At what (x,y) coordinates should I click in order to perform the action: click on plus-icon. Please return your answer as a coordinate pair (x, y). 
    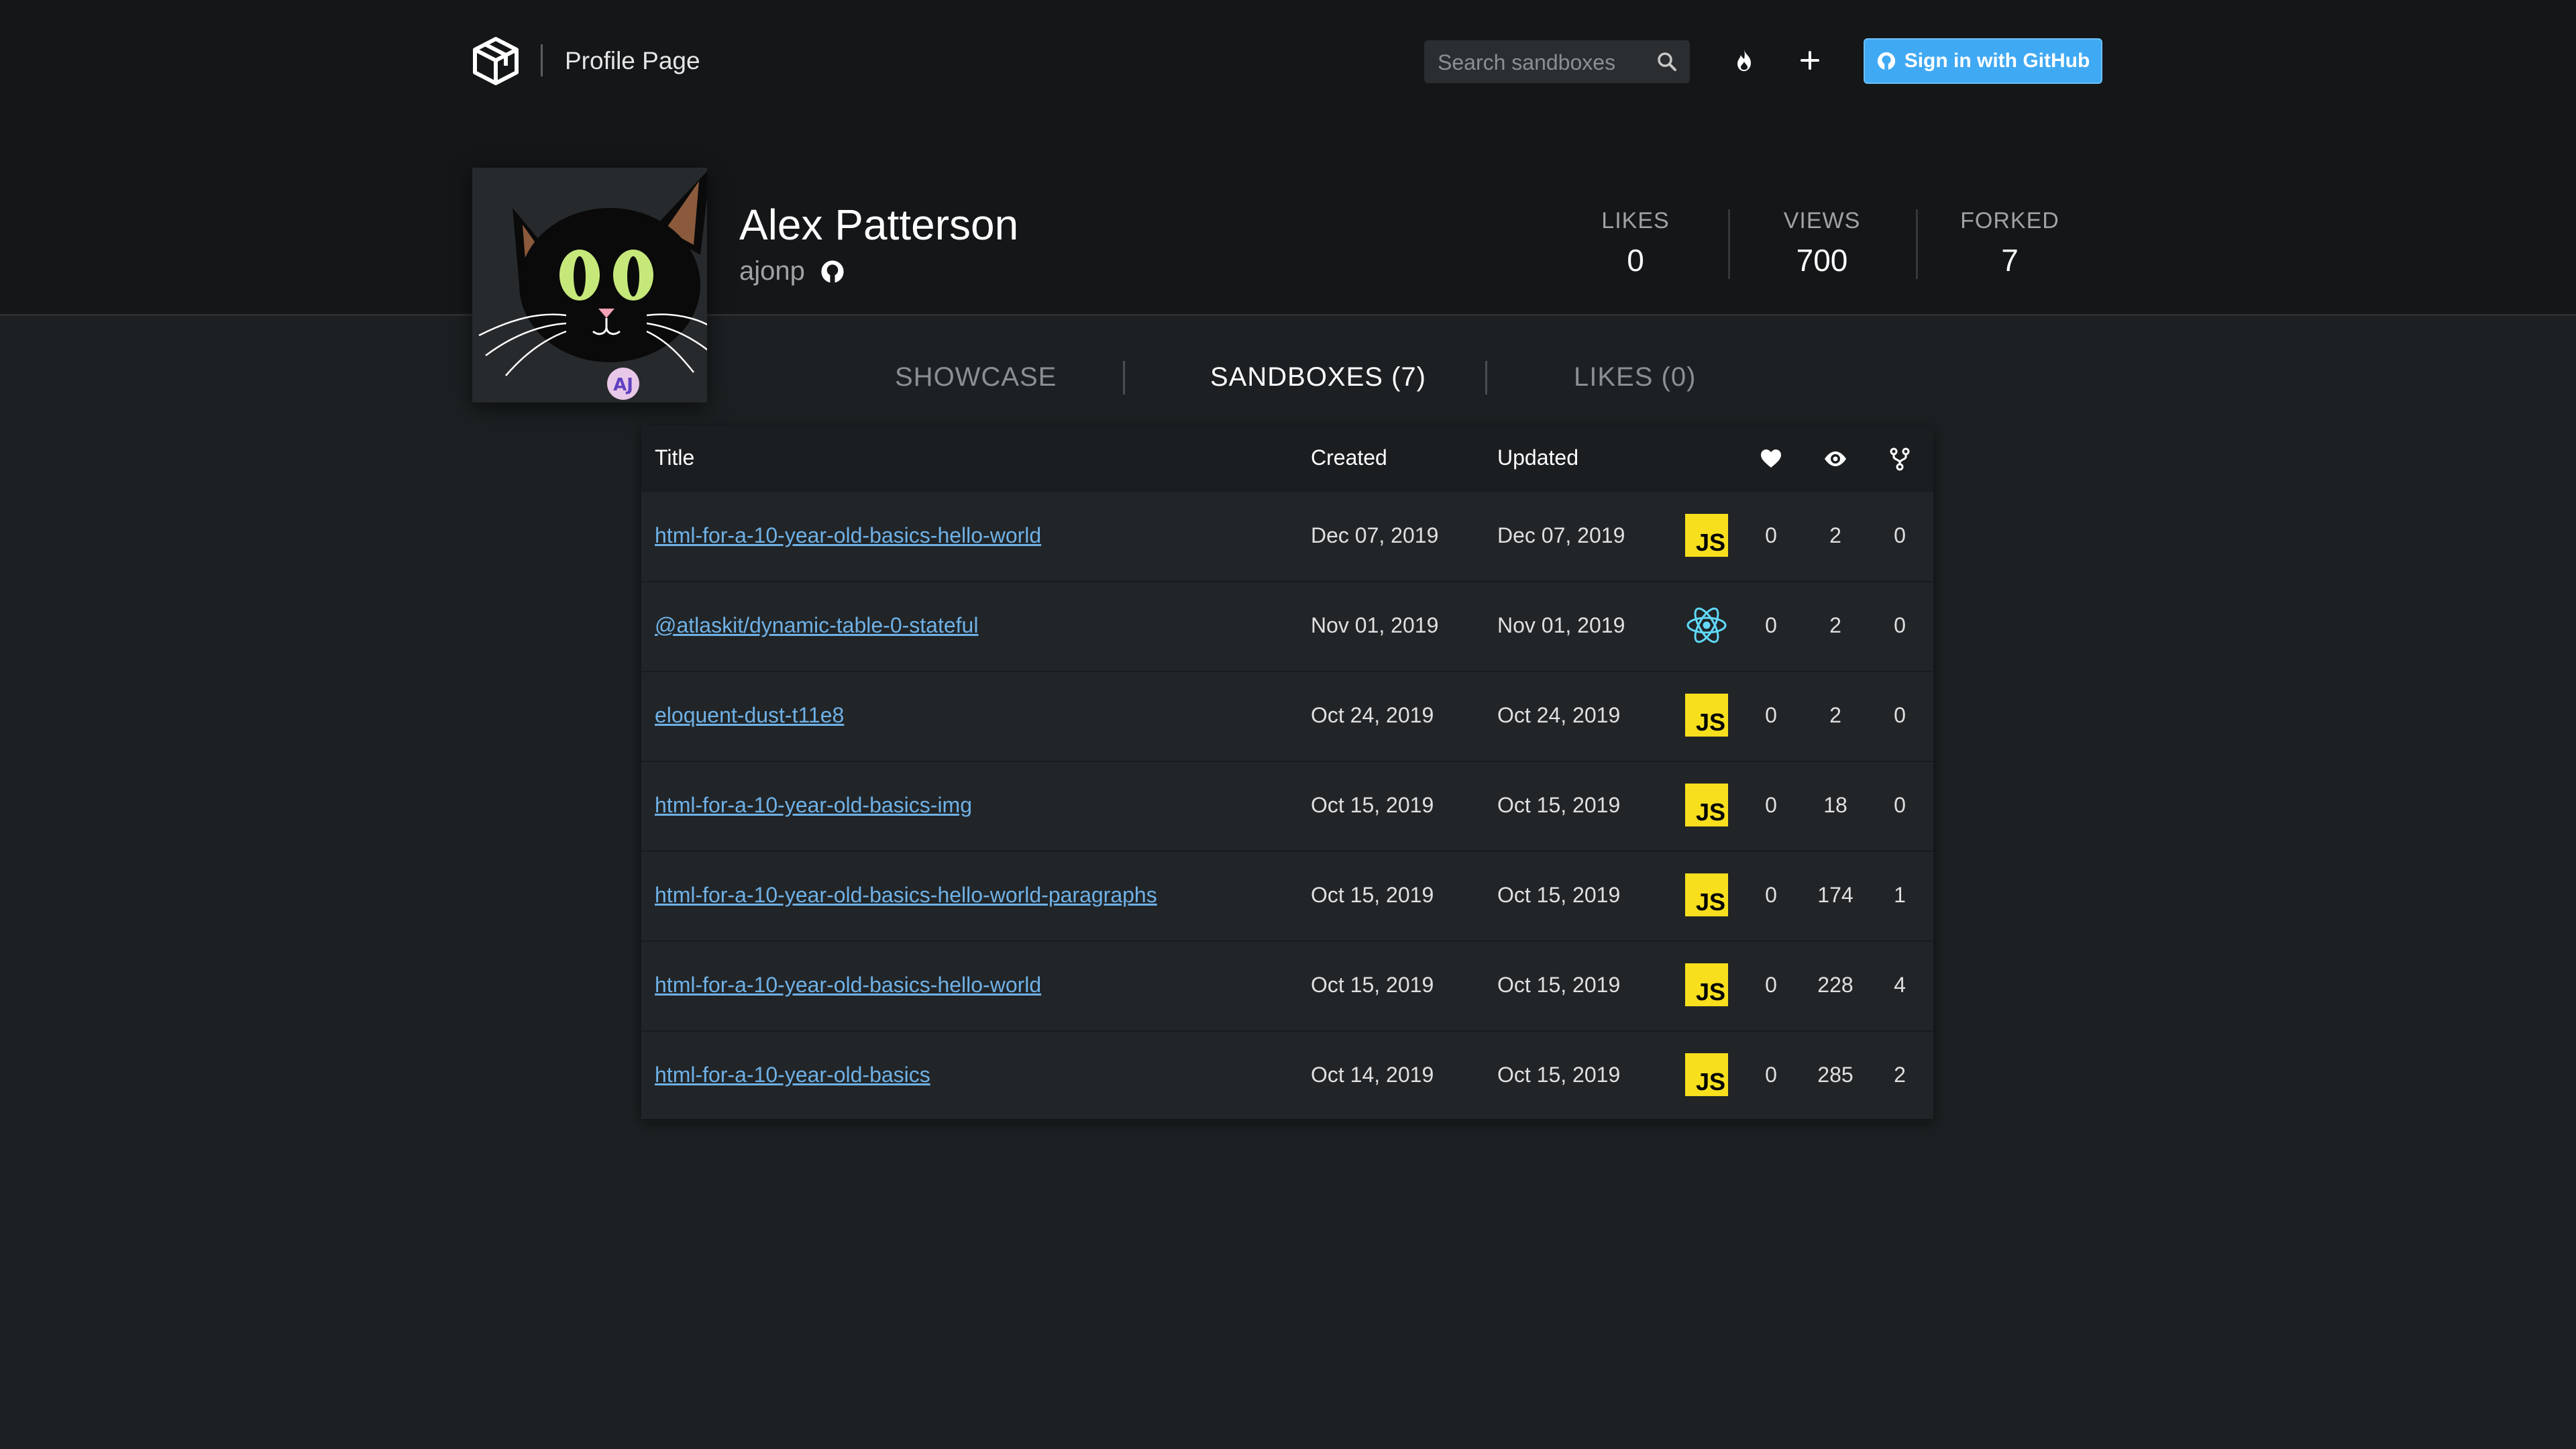
    Looking at the image, I should click on (1809, 60).